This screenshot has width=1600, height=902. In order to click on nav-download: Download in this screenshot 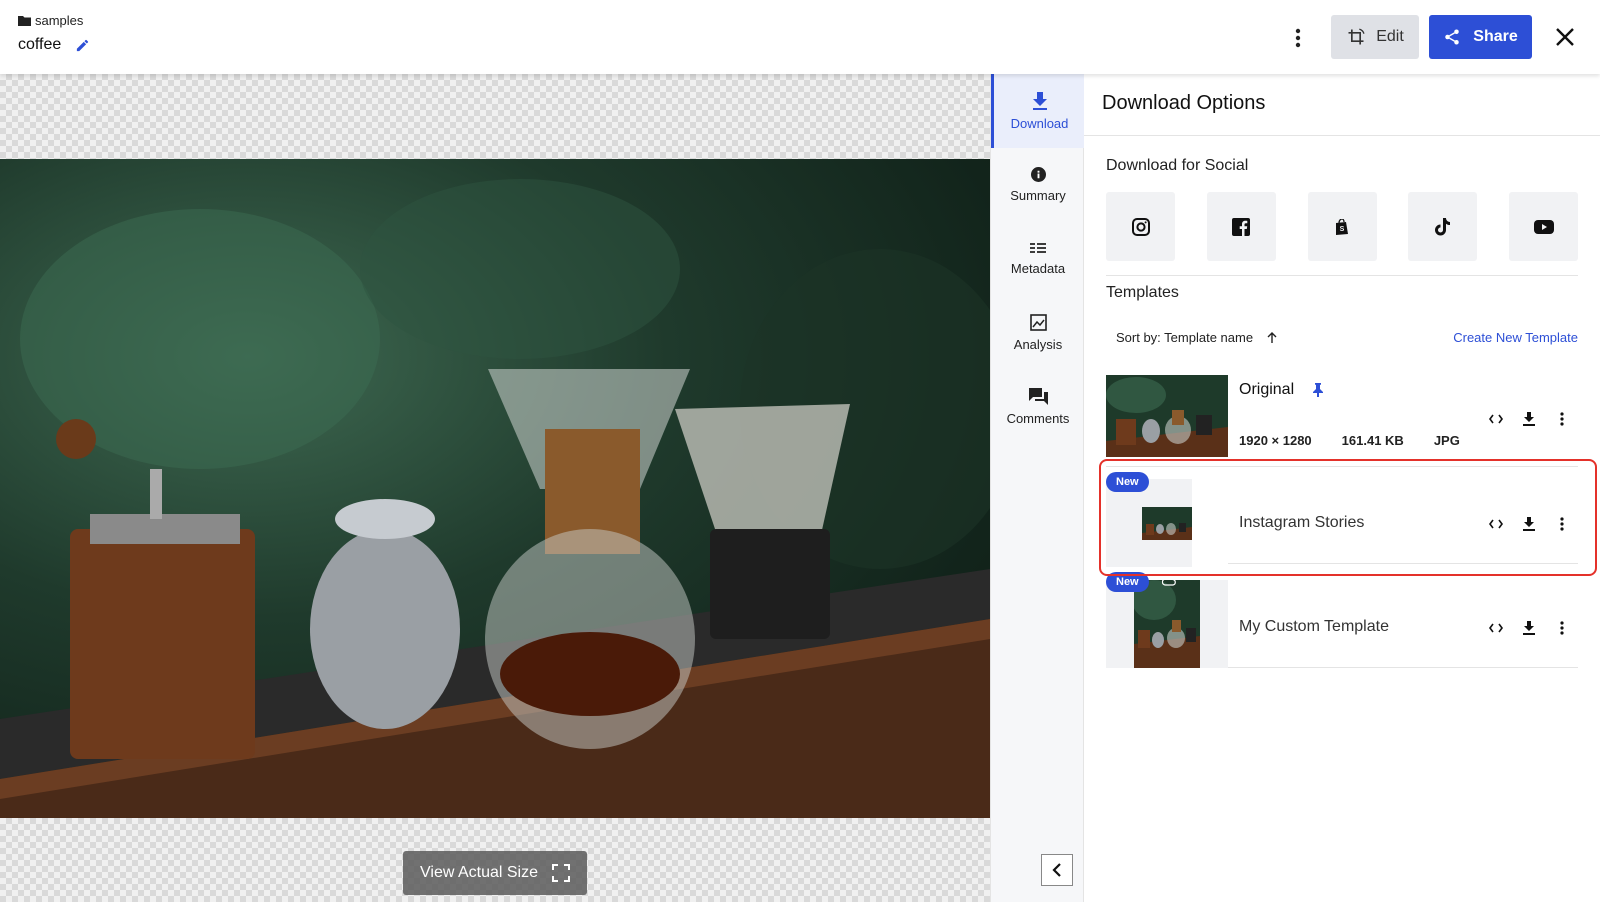, I will do `click(1038, 111)`.